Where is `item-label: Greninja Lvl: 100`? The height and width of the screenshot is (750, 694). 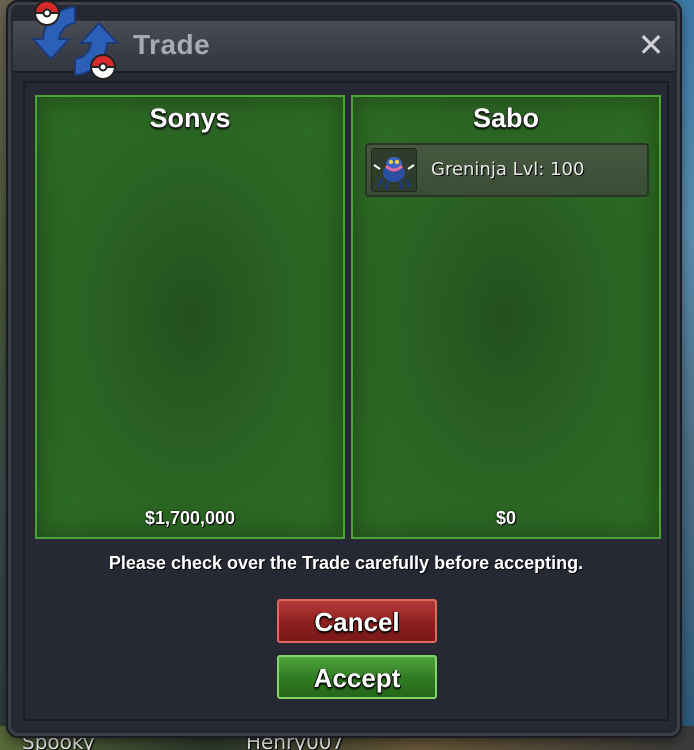 item-label: Greninja Lvl: 100 is located at coordinates (508, 169).